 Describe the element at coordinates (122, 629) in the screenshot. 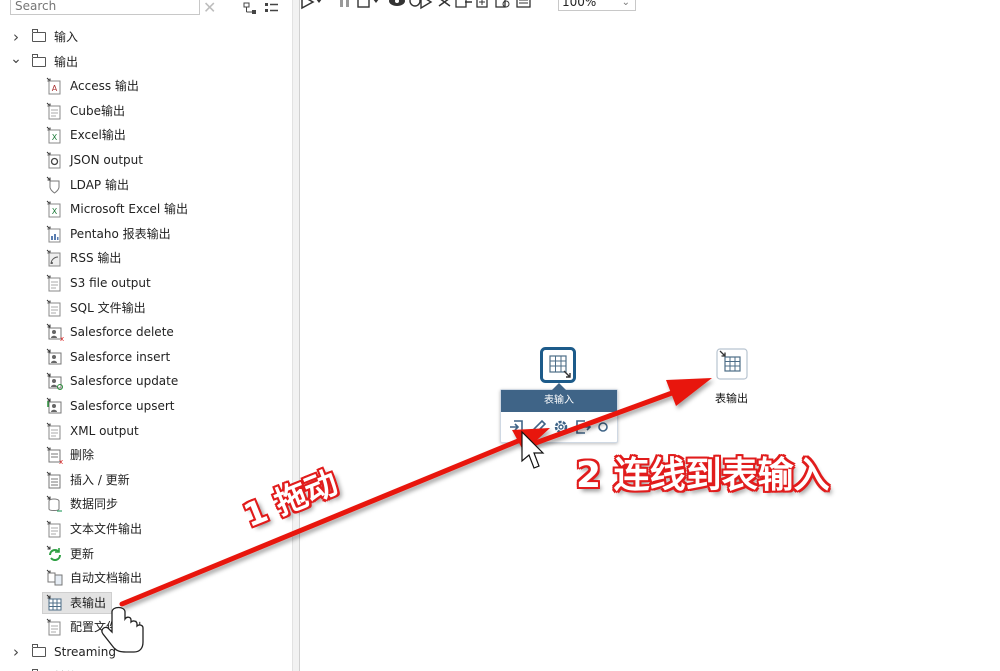

I see `hand-cursor-icon` at that location.